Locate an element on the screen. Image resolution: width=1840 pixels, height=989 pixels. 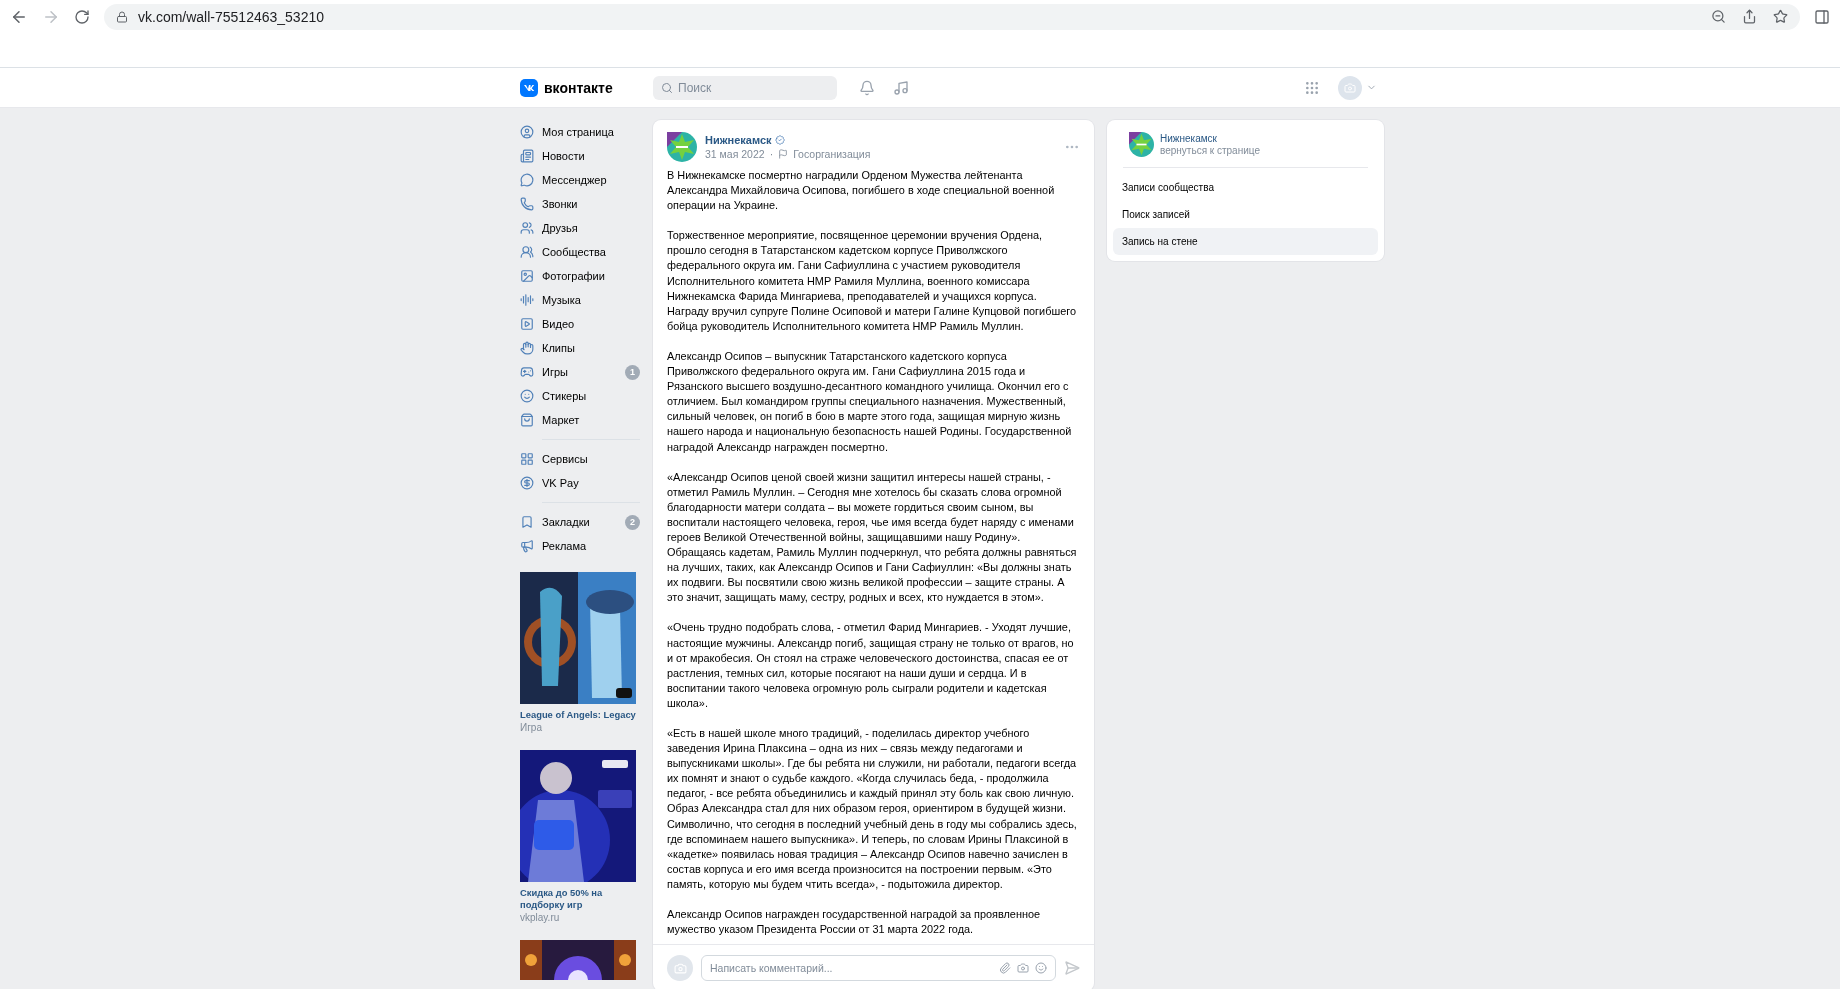
post-paragraph: «Александр Осипов ценой своей жизни защитил интересы нашей страны, - отметил Рамиль Муллин. – Сегодня мне хотелось бы сказать слова огромной благодарности матери солдата – вы можете гордиться своим сыном, вы воспитали настоящего человека, героя, чье имя всегда будет наряду с именами героев Великой Отечественной войны, защищавшими нашу Родину». Обращаясь кадетам, Рамиль Муллин подчеркнул, что ребята должны равняться на лучших, таких, как Александр Осипов и Гани Сафиуллин: «Вы должны знать их подвиги. Вы посвятили свою жизнь великой профессии – защите страны. А это значит, защищать маму, сестру, родных и всех, кто нуждается в этом». is located at coordinates (872, 537).